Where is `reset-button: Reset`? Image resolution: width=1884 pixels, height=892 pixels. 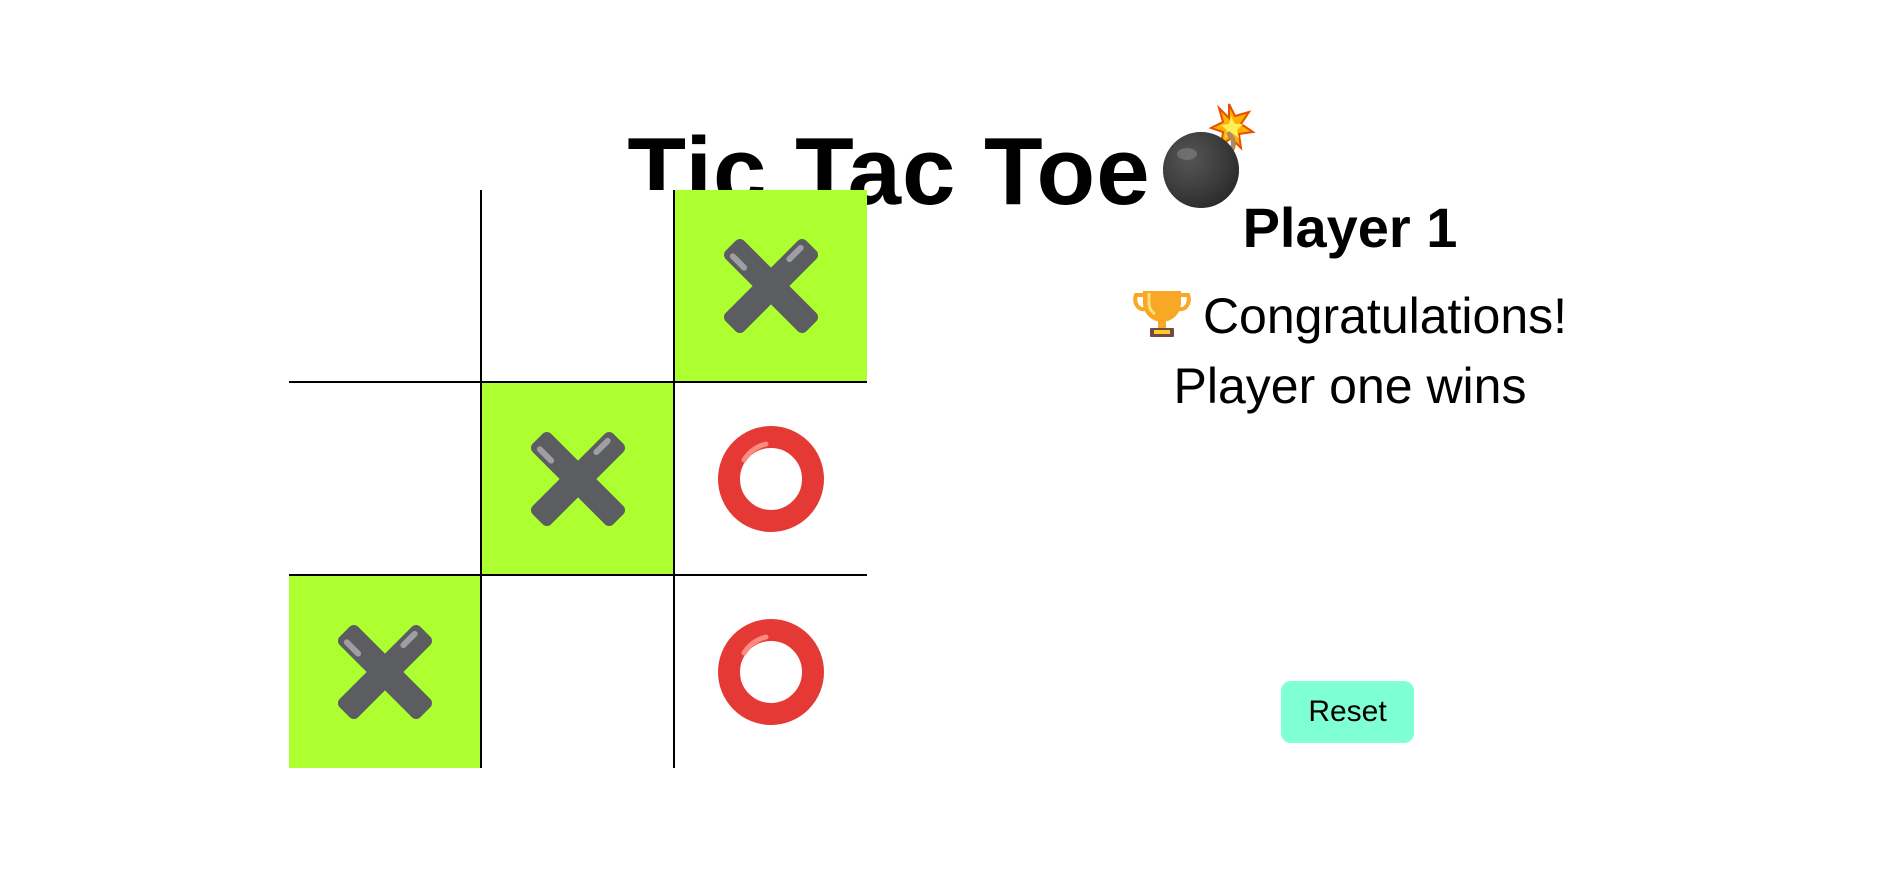
reset-button: Reset is located at coordinates (1347, 712).